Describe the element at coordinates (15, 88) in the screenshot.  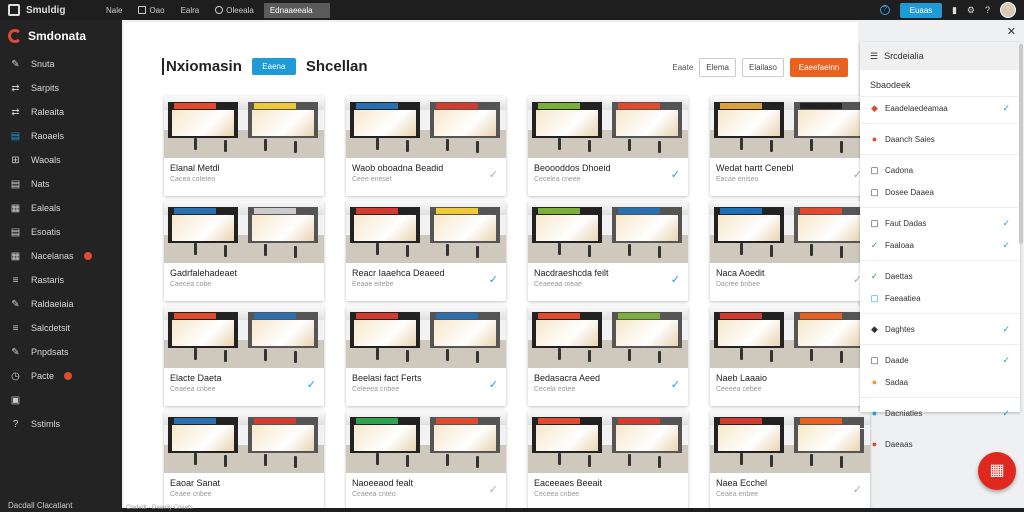
I see `swap-icon: ⇄` at that location.